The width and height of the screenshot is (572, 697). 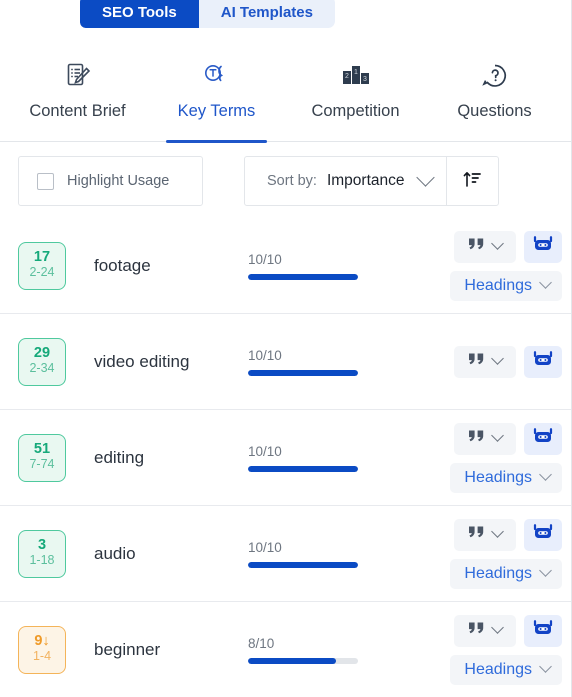 I want to click on term-label: footage, so click(x=122, y=265).